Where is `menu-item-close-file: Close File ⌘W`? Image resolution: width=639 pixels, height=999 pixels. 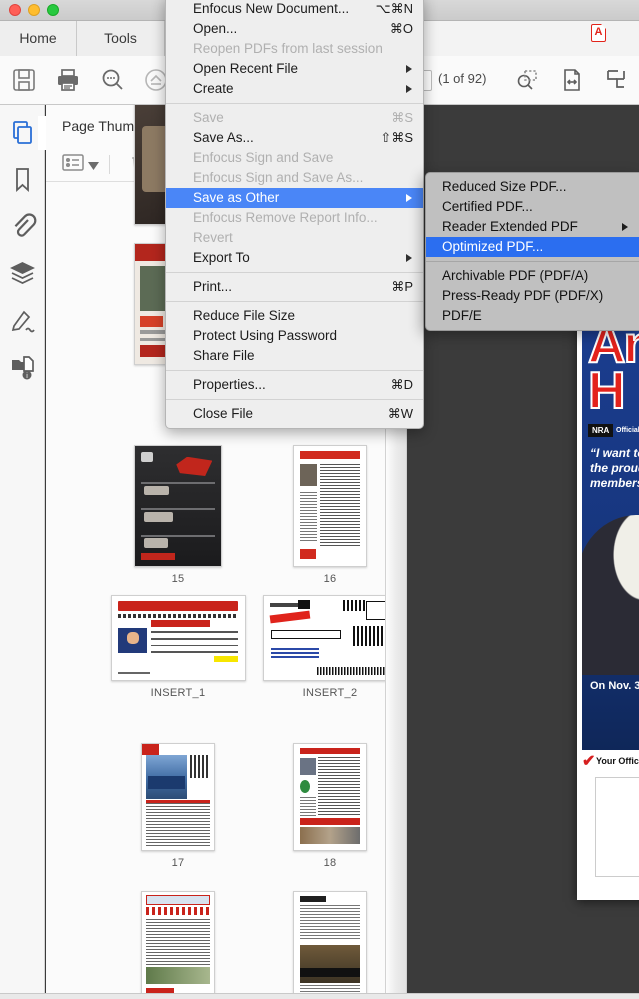 menu-item-close-file: Close File ⌘W is located at coordinates (294, 414).